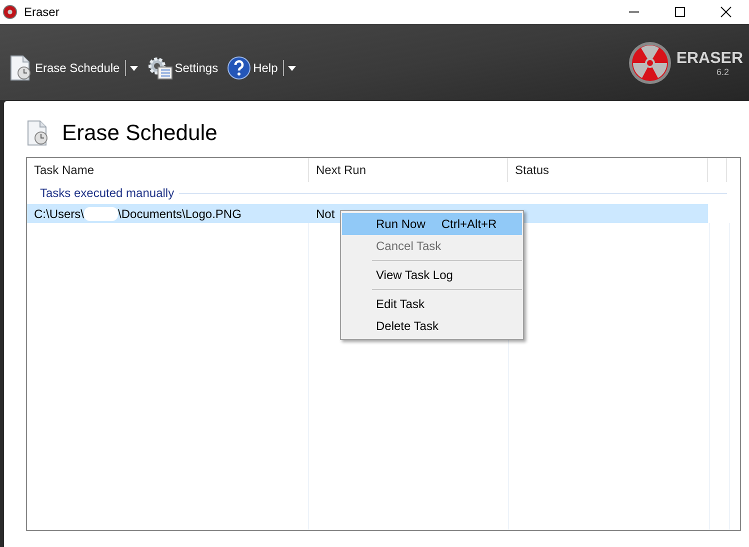  What do you see at coordinates (325, 213) in the screenshot?
I see `table-cell: Not` at bounding box center [325, 213].